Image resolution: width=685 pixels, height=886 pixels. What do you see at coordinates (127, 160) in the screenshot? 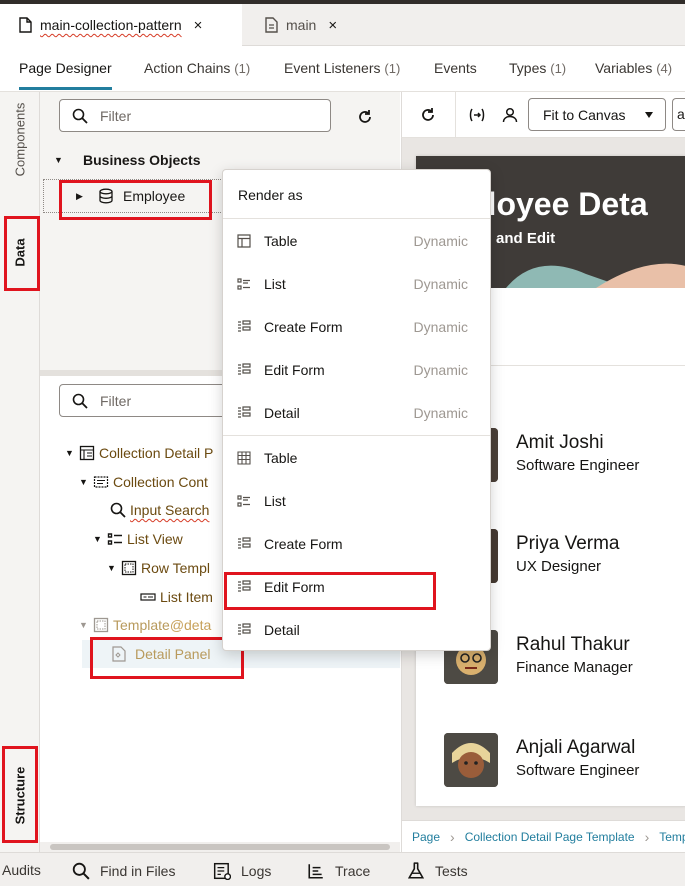
I see `business-objects-node: ▼ Business Objects` at bounding box center [127, 160].